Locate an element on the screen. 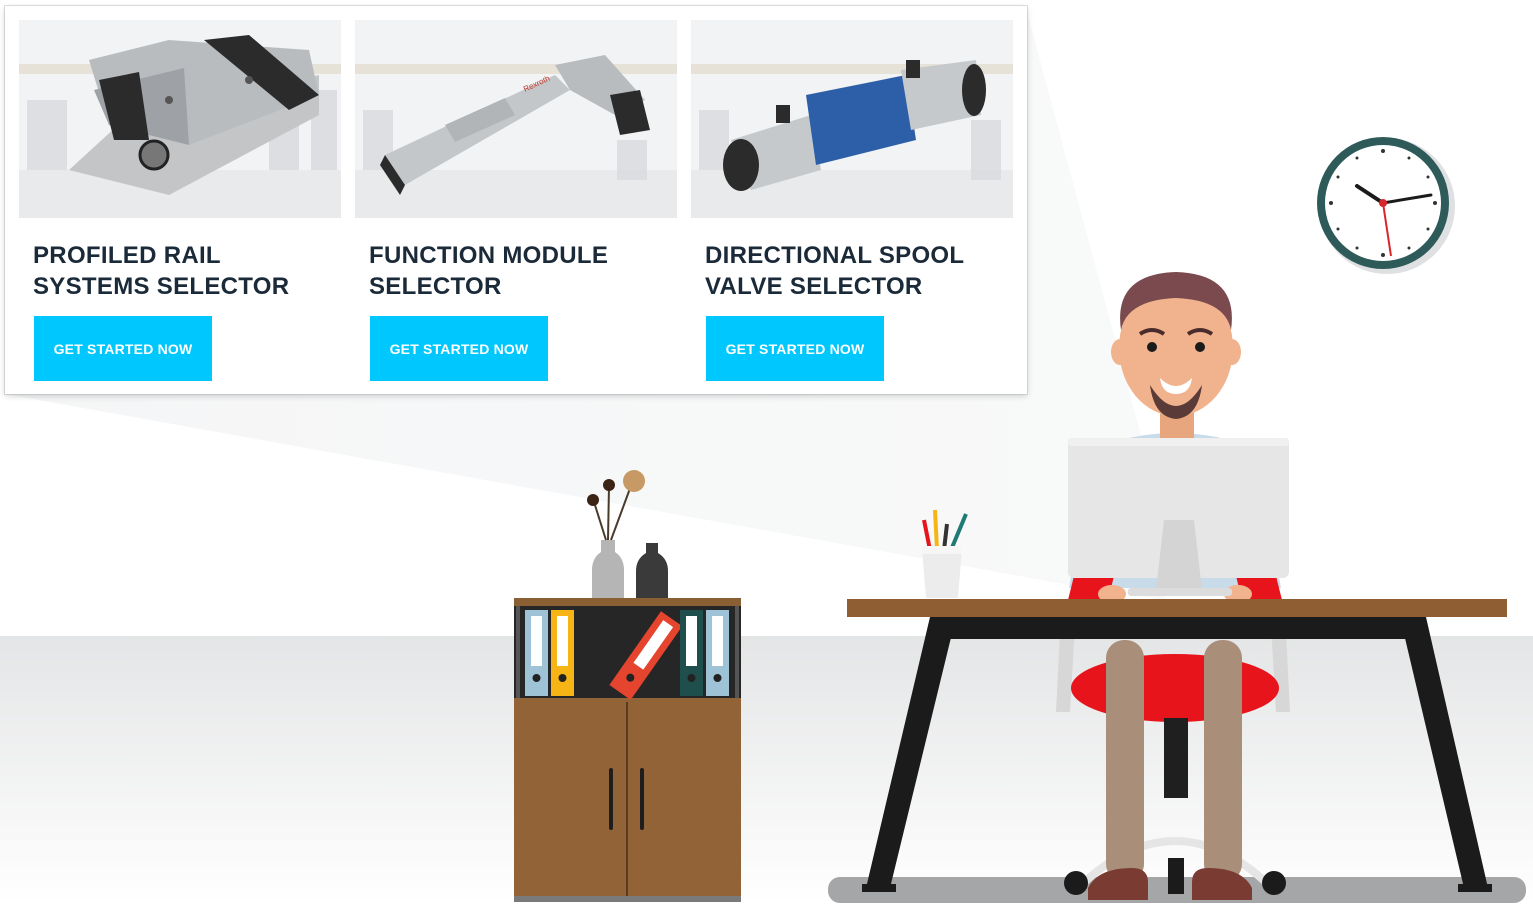  card-title: FUNCTION MODULE SELECTOR is located at coordinates (519, 271).